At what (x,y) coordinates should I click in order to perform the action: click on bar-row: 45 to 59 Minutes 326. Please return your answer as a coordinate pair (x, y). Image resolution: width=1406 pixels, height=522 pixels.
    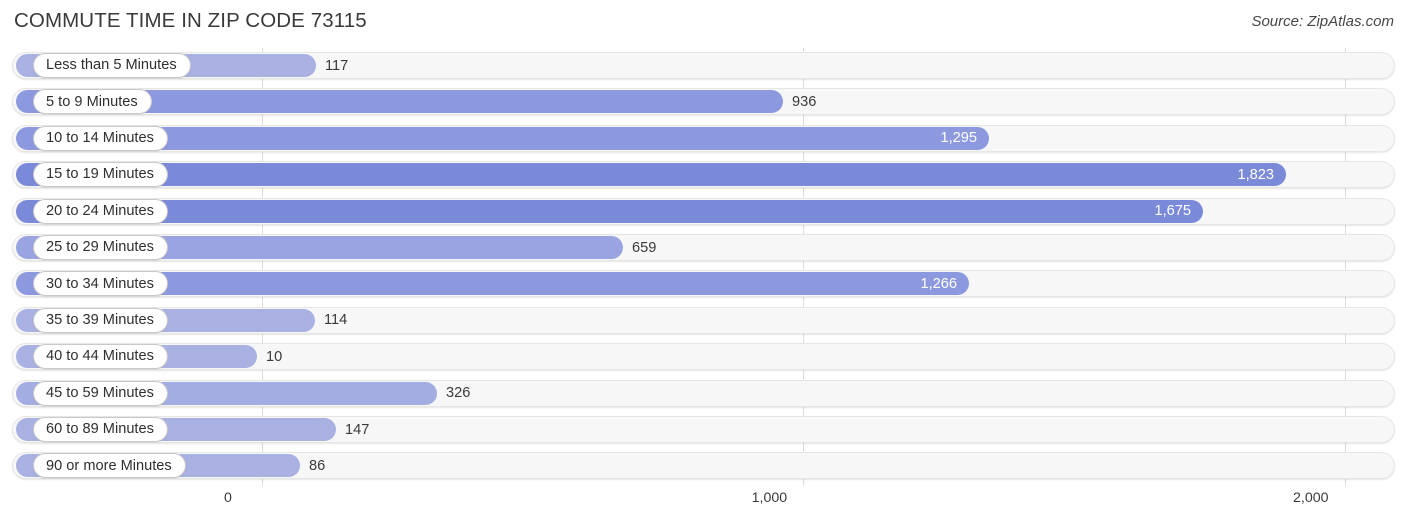
    Looking at the image, I should click on (703, 393).